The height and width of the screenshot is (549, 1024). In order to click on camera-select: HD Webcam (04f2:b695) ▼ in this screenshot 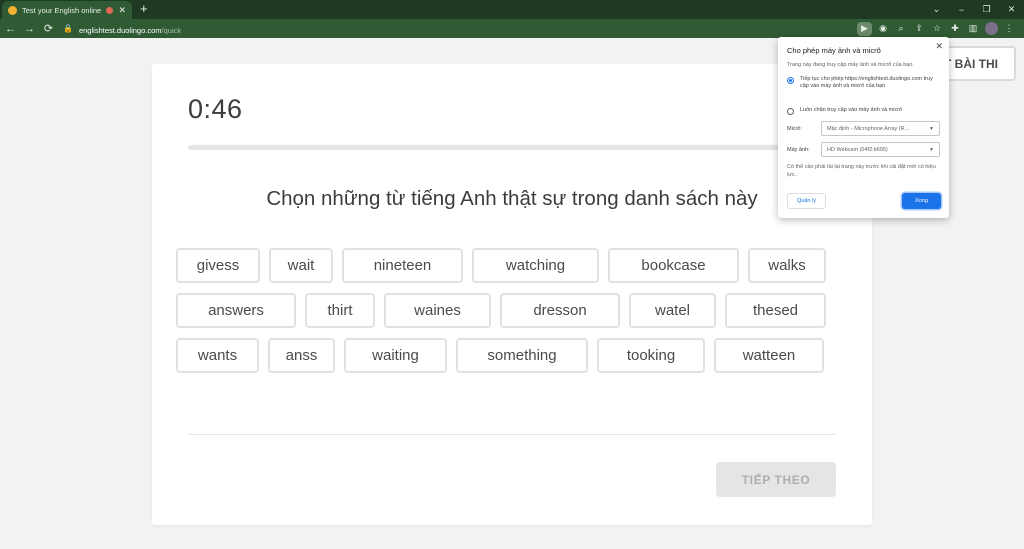, I will do `click(880, 149)`.